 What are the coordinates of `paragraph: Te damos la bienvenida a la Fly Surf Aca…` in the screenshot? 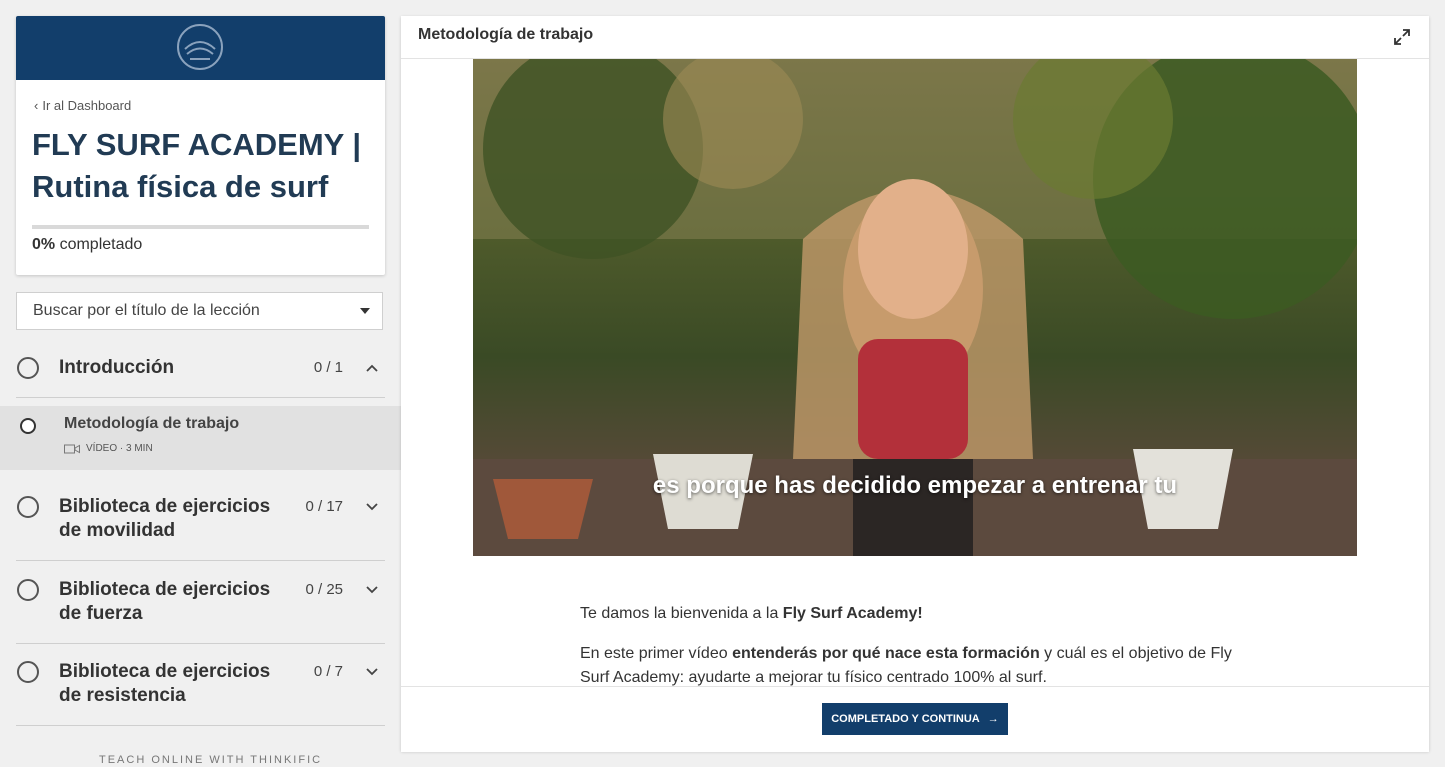 It's located at (910, 614).